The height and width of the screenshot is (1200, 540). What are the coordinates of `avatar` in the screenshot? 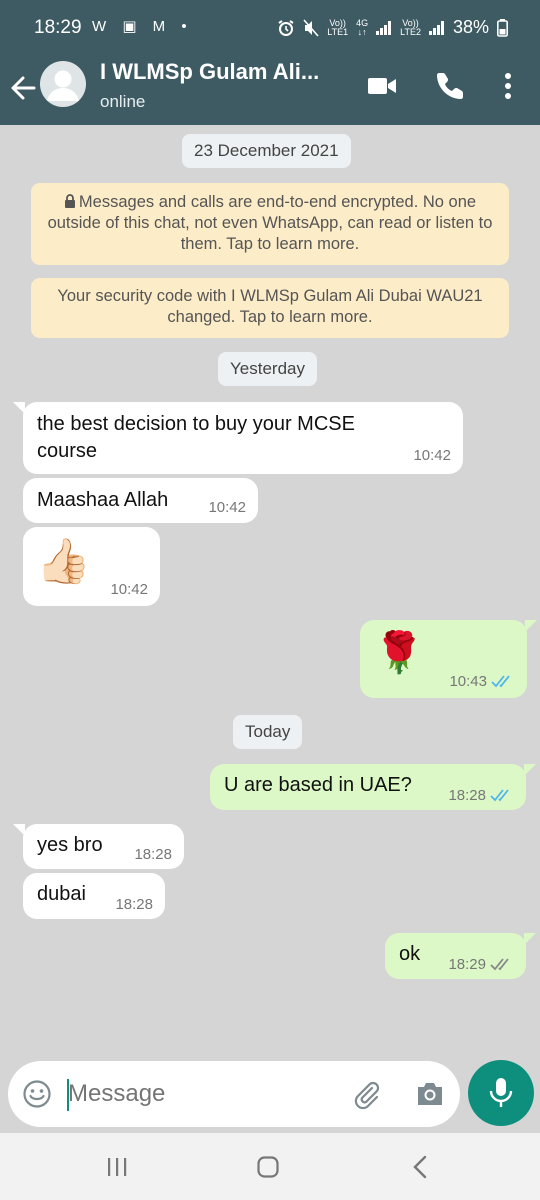 It's located at (63, 84).